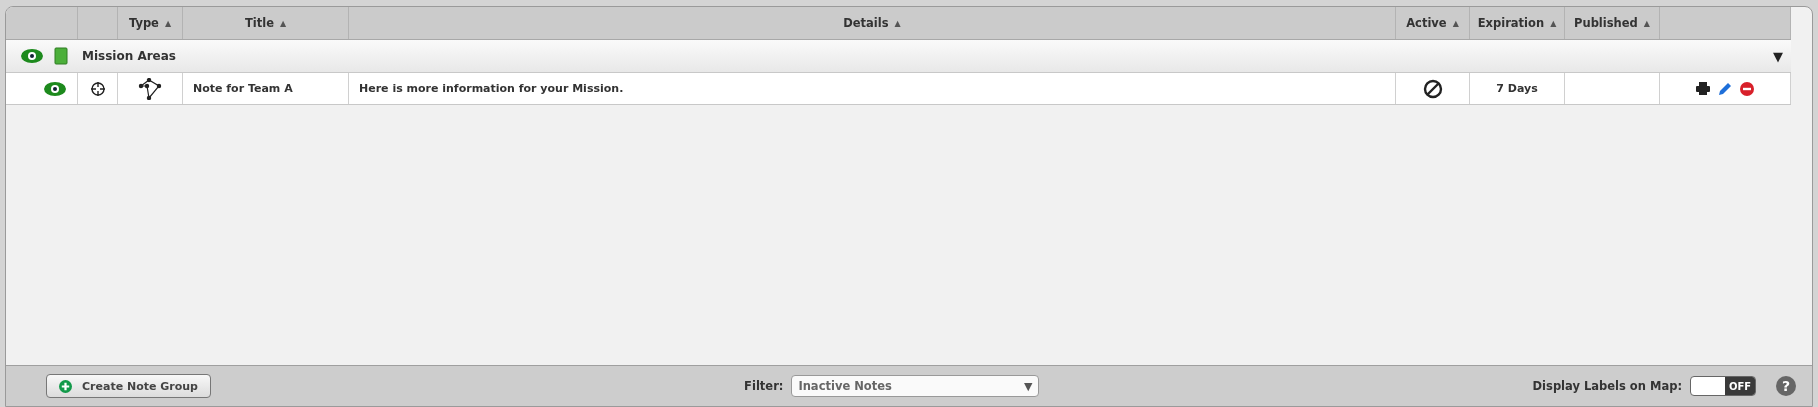 This screenshot has width=1818, height=407. What do you see at coordinates (65, 386) in the screenshot?
I see `plus-icon` at bounding box center [65, 386].